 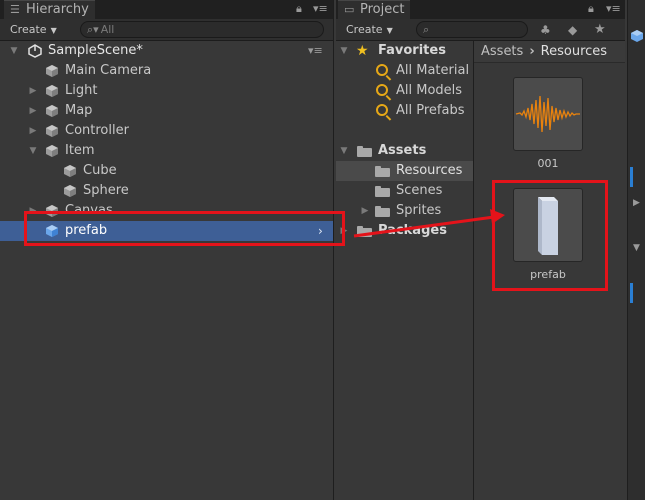 What do you see at coordinates (472, 29) in the screenshot?
I see `project-search-input: ⌕` at bounding box center [472, 29].